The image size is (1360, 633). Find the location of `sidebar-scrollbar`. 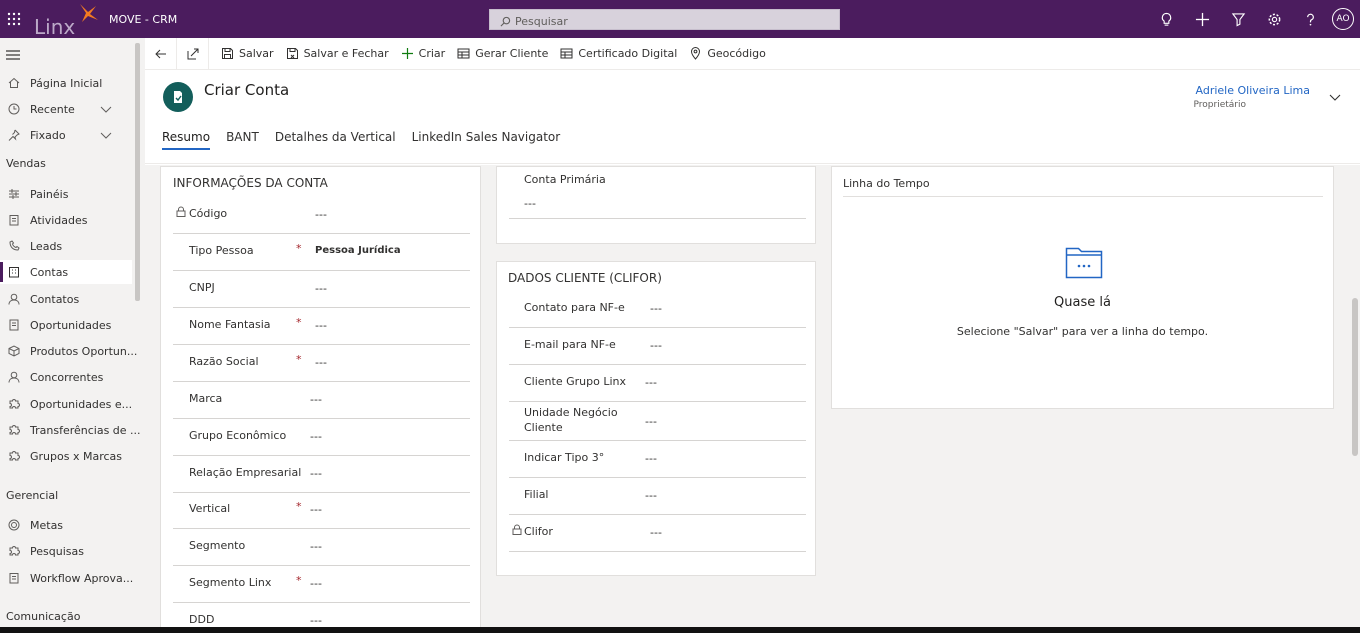

sidebar-scrollbar is located at coordinates (137, 172).